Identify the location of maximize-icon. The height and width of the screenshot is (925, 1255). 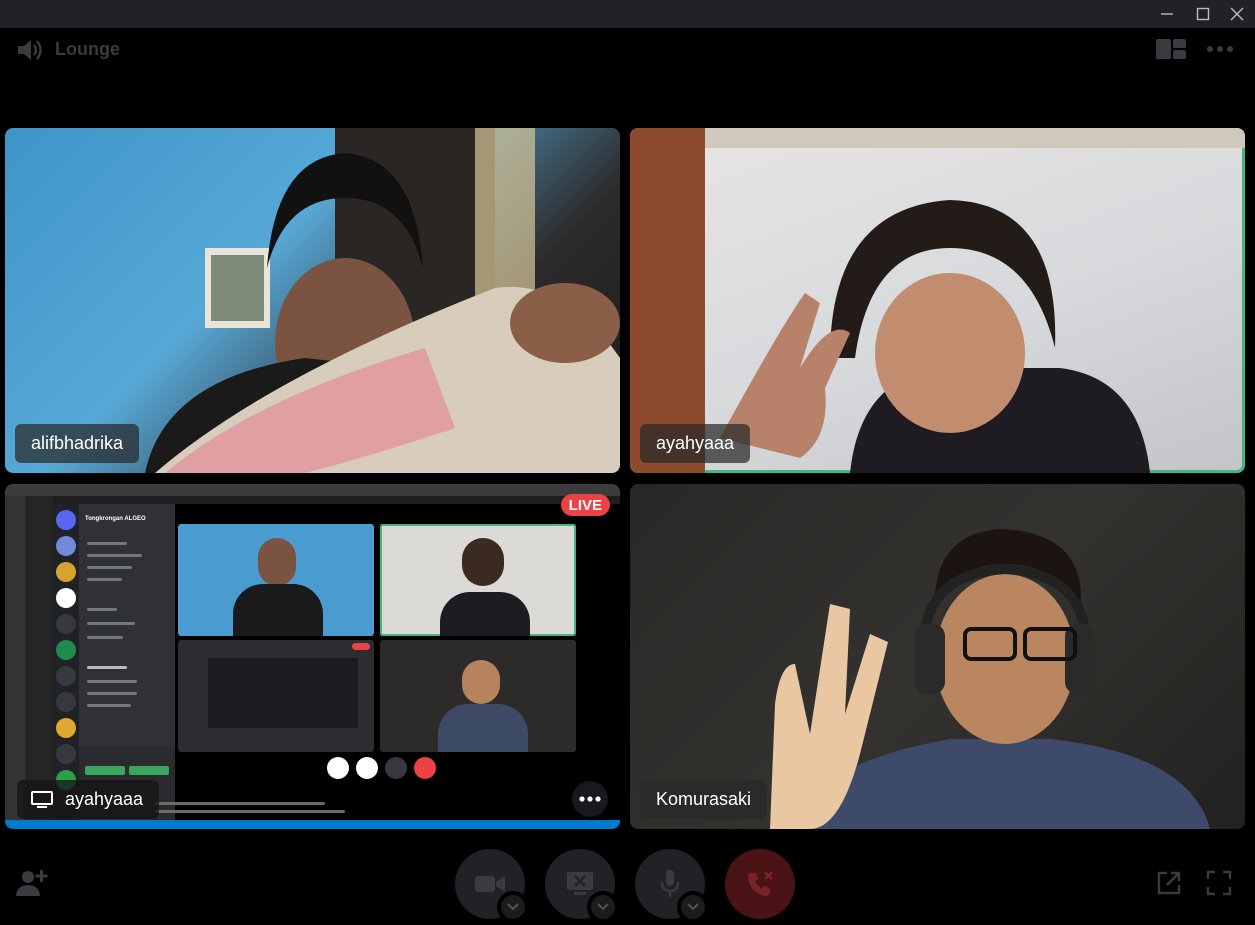
(1203, 14).